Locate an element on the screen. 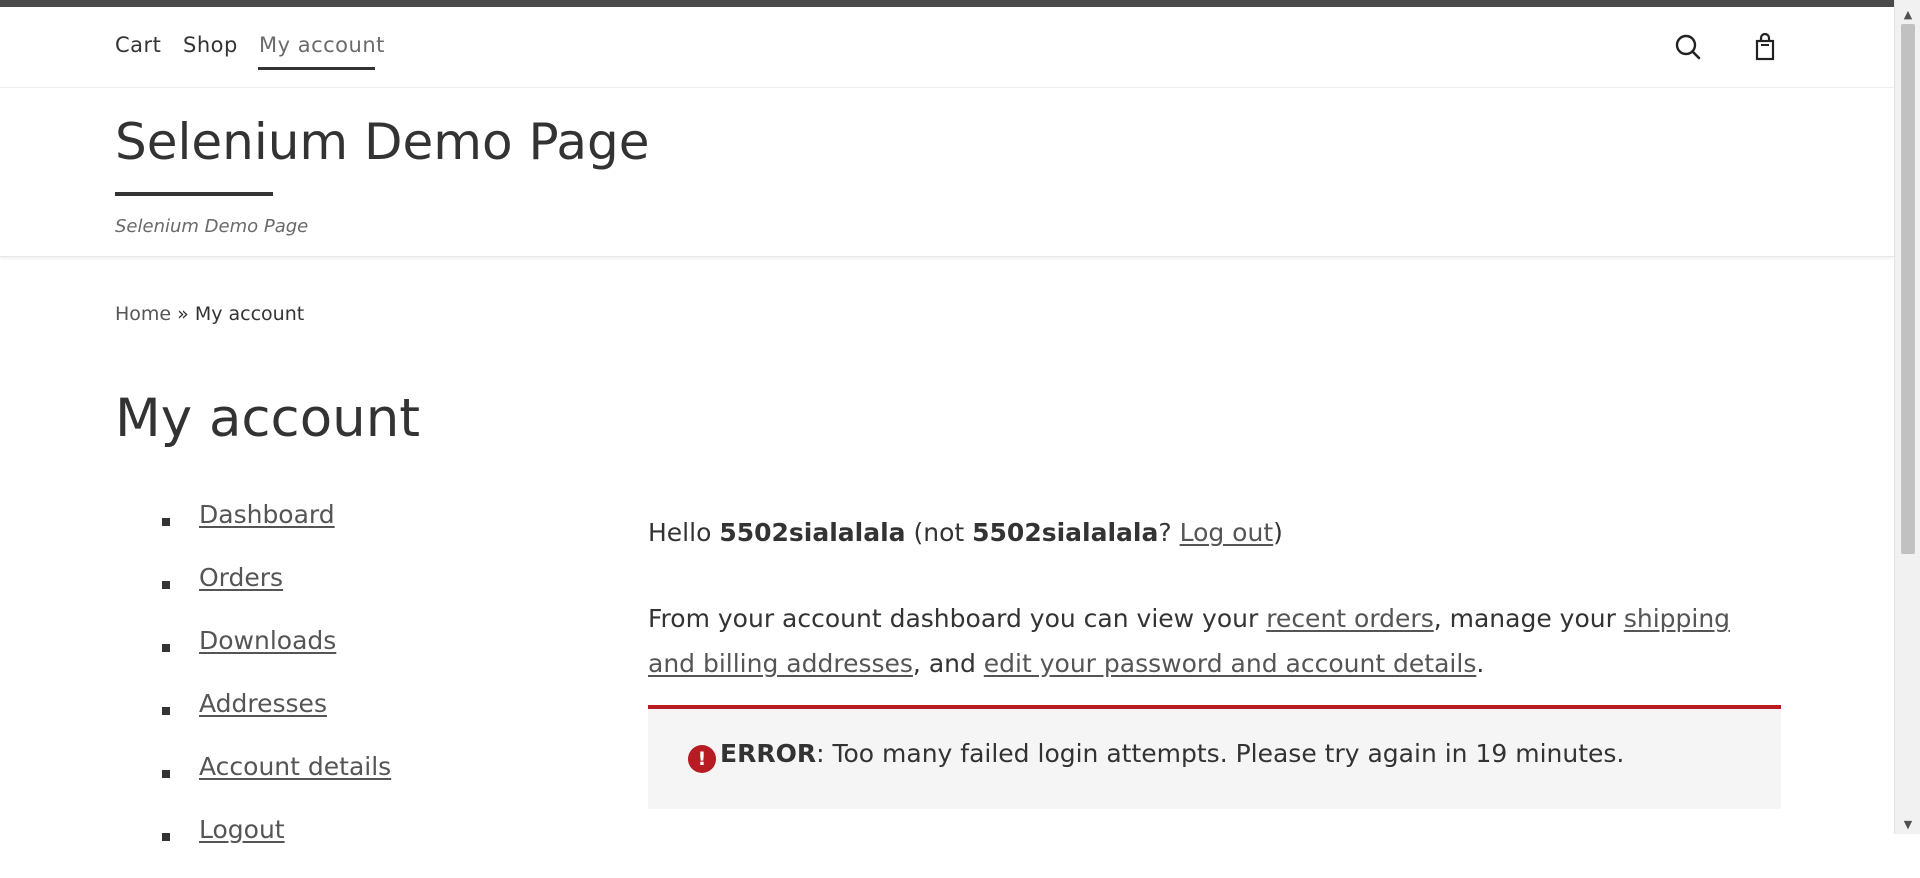  scroll-up-arrow-icon: ▲ is located at coordinates (1907, 15).